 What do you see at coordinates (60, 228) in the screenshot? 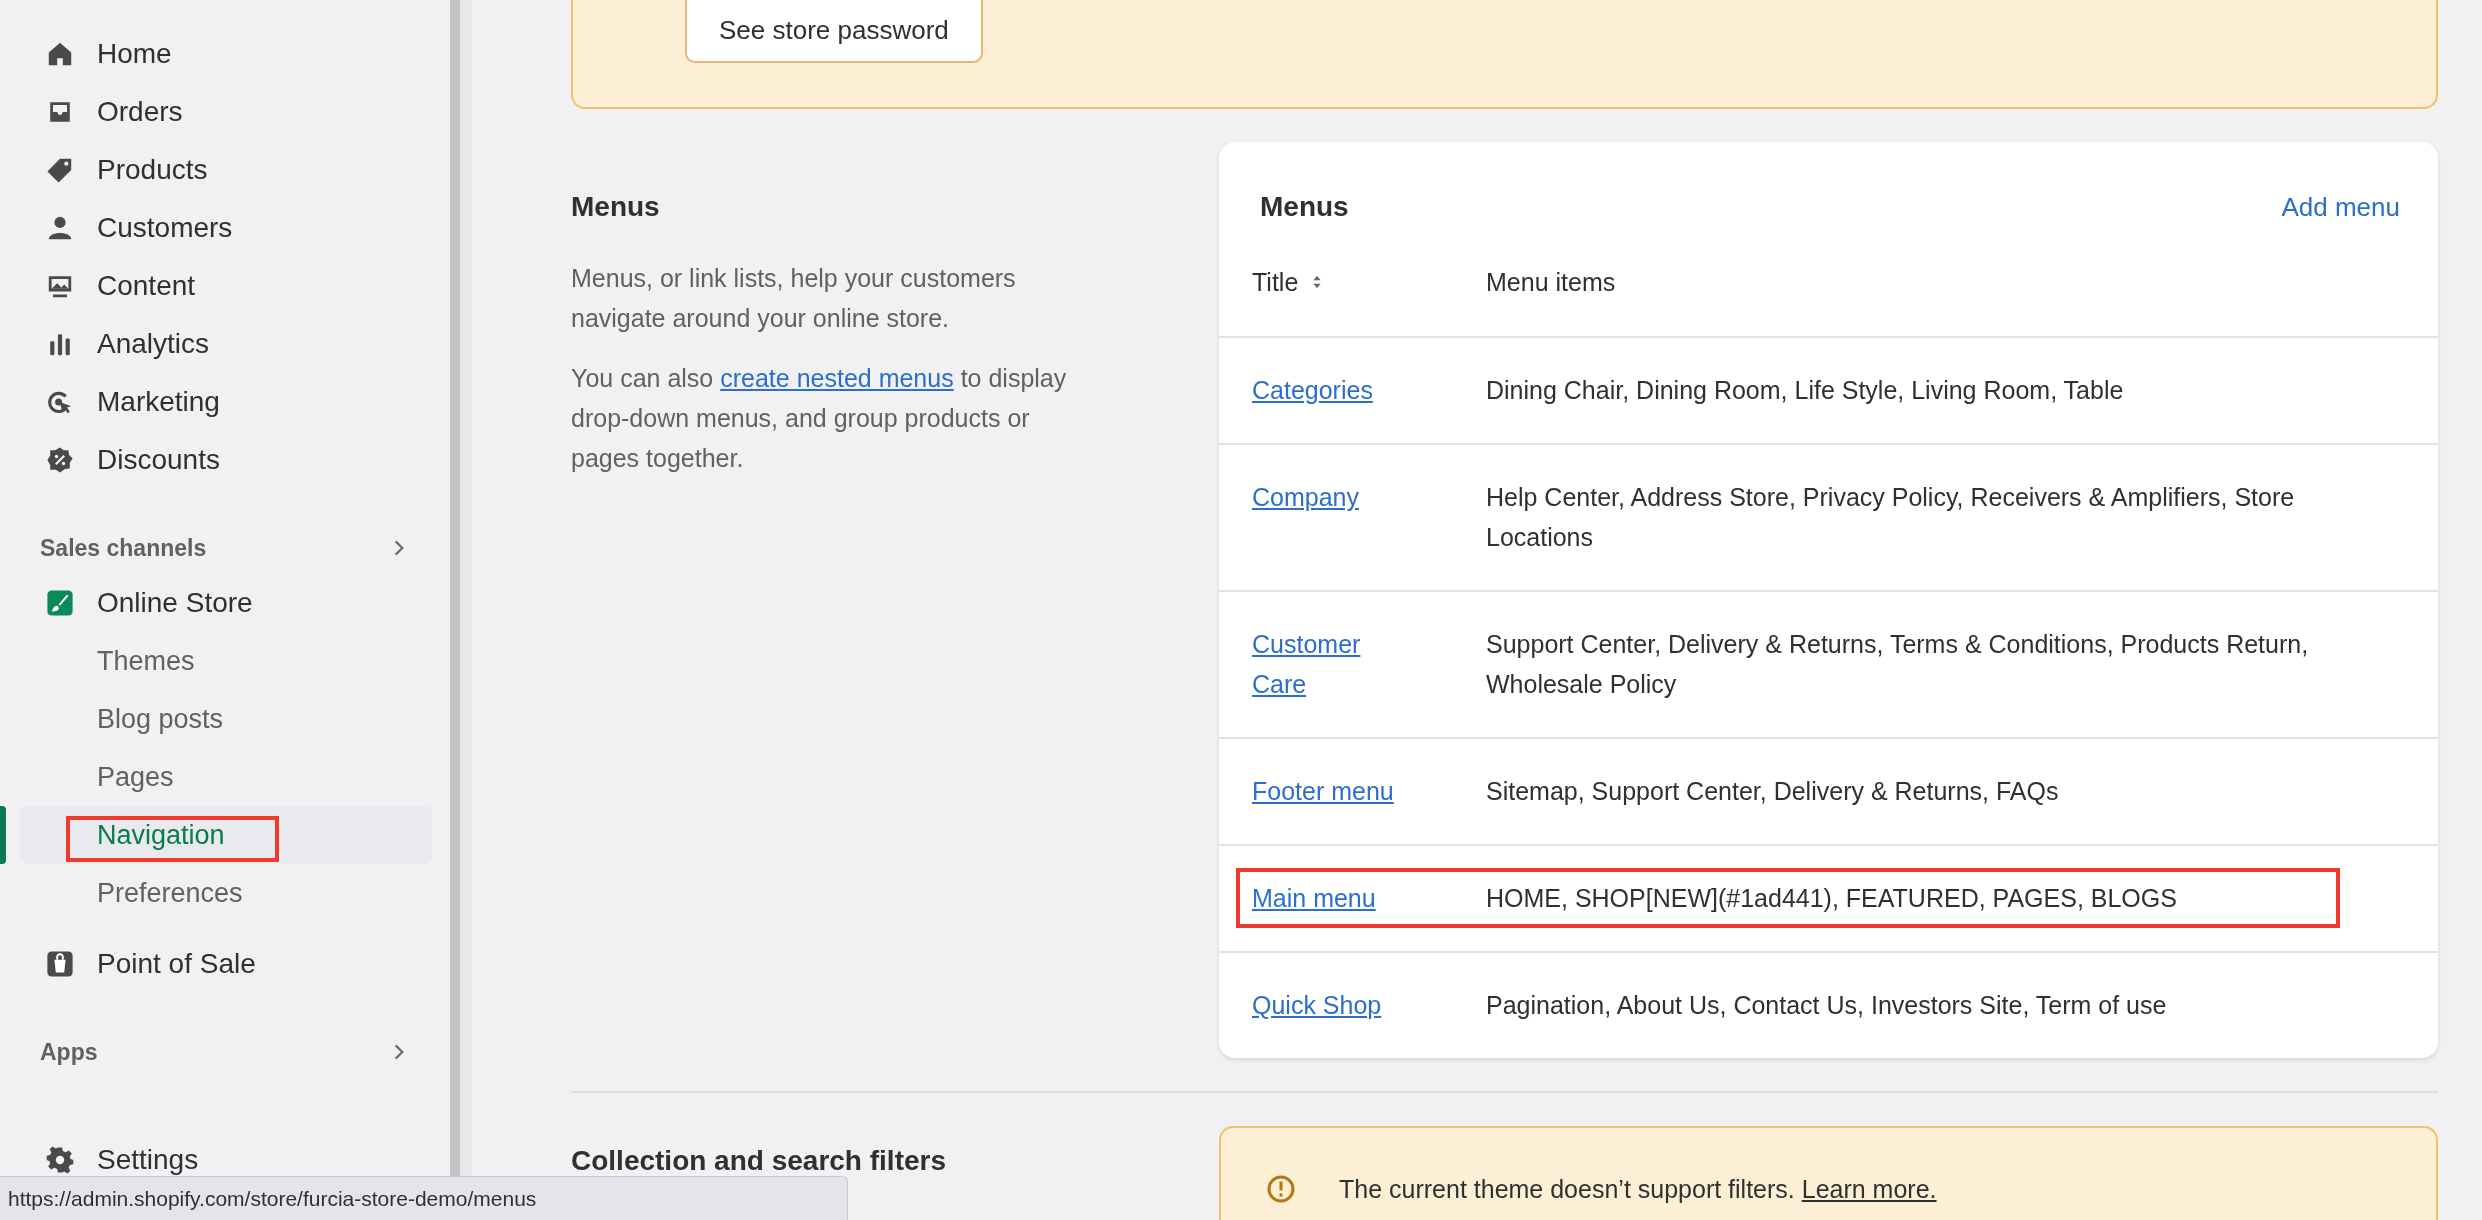
I see `person-icon` at bounding box center [60, 228].